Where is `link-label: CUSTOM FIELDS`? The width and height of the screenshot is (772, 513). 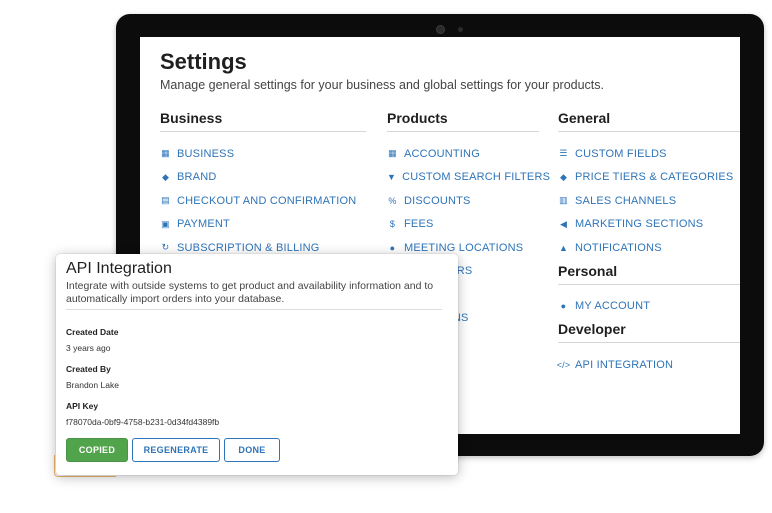
link-label: CUSTOM FIELDS is located at coordinates (621, 153).